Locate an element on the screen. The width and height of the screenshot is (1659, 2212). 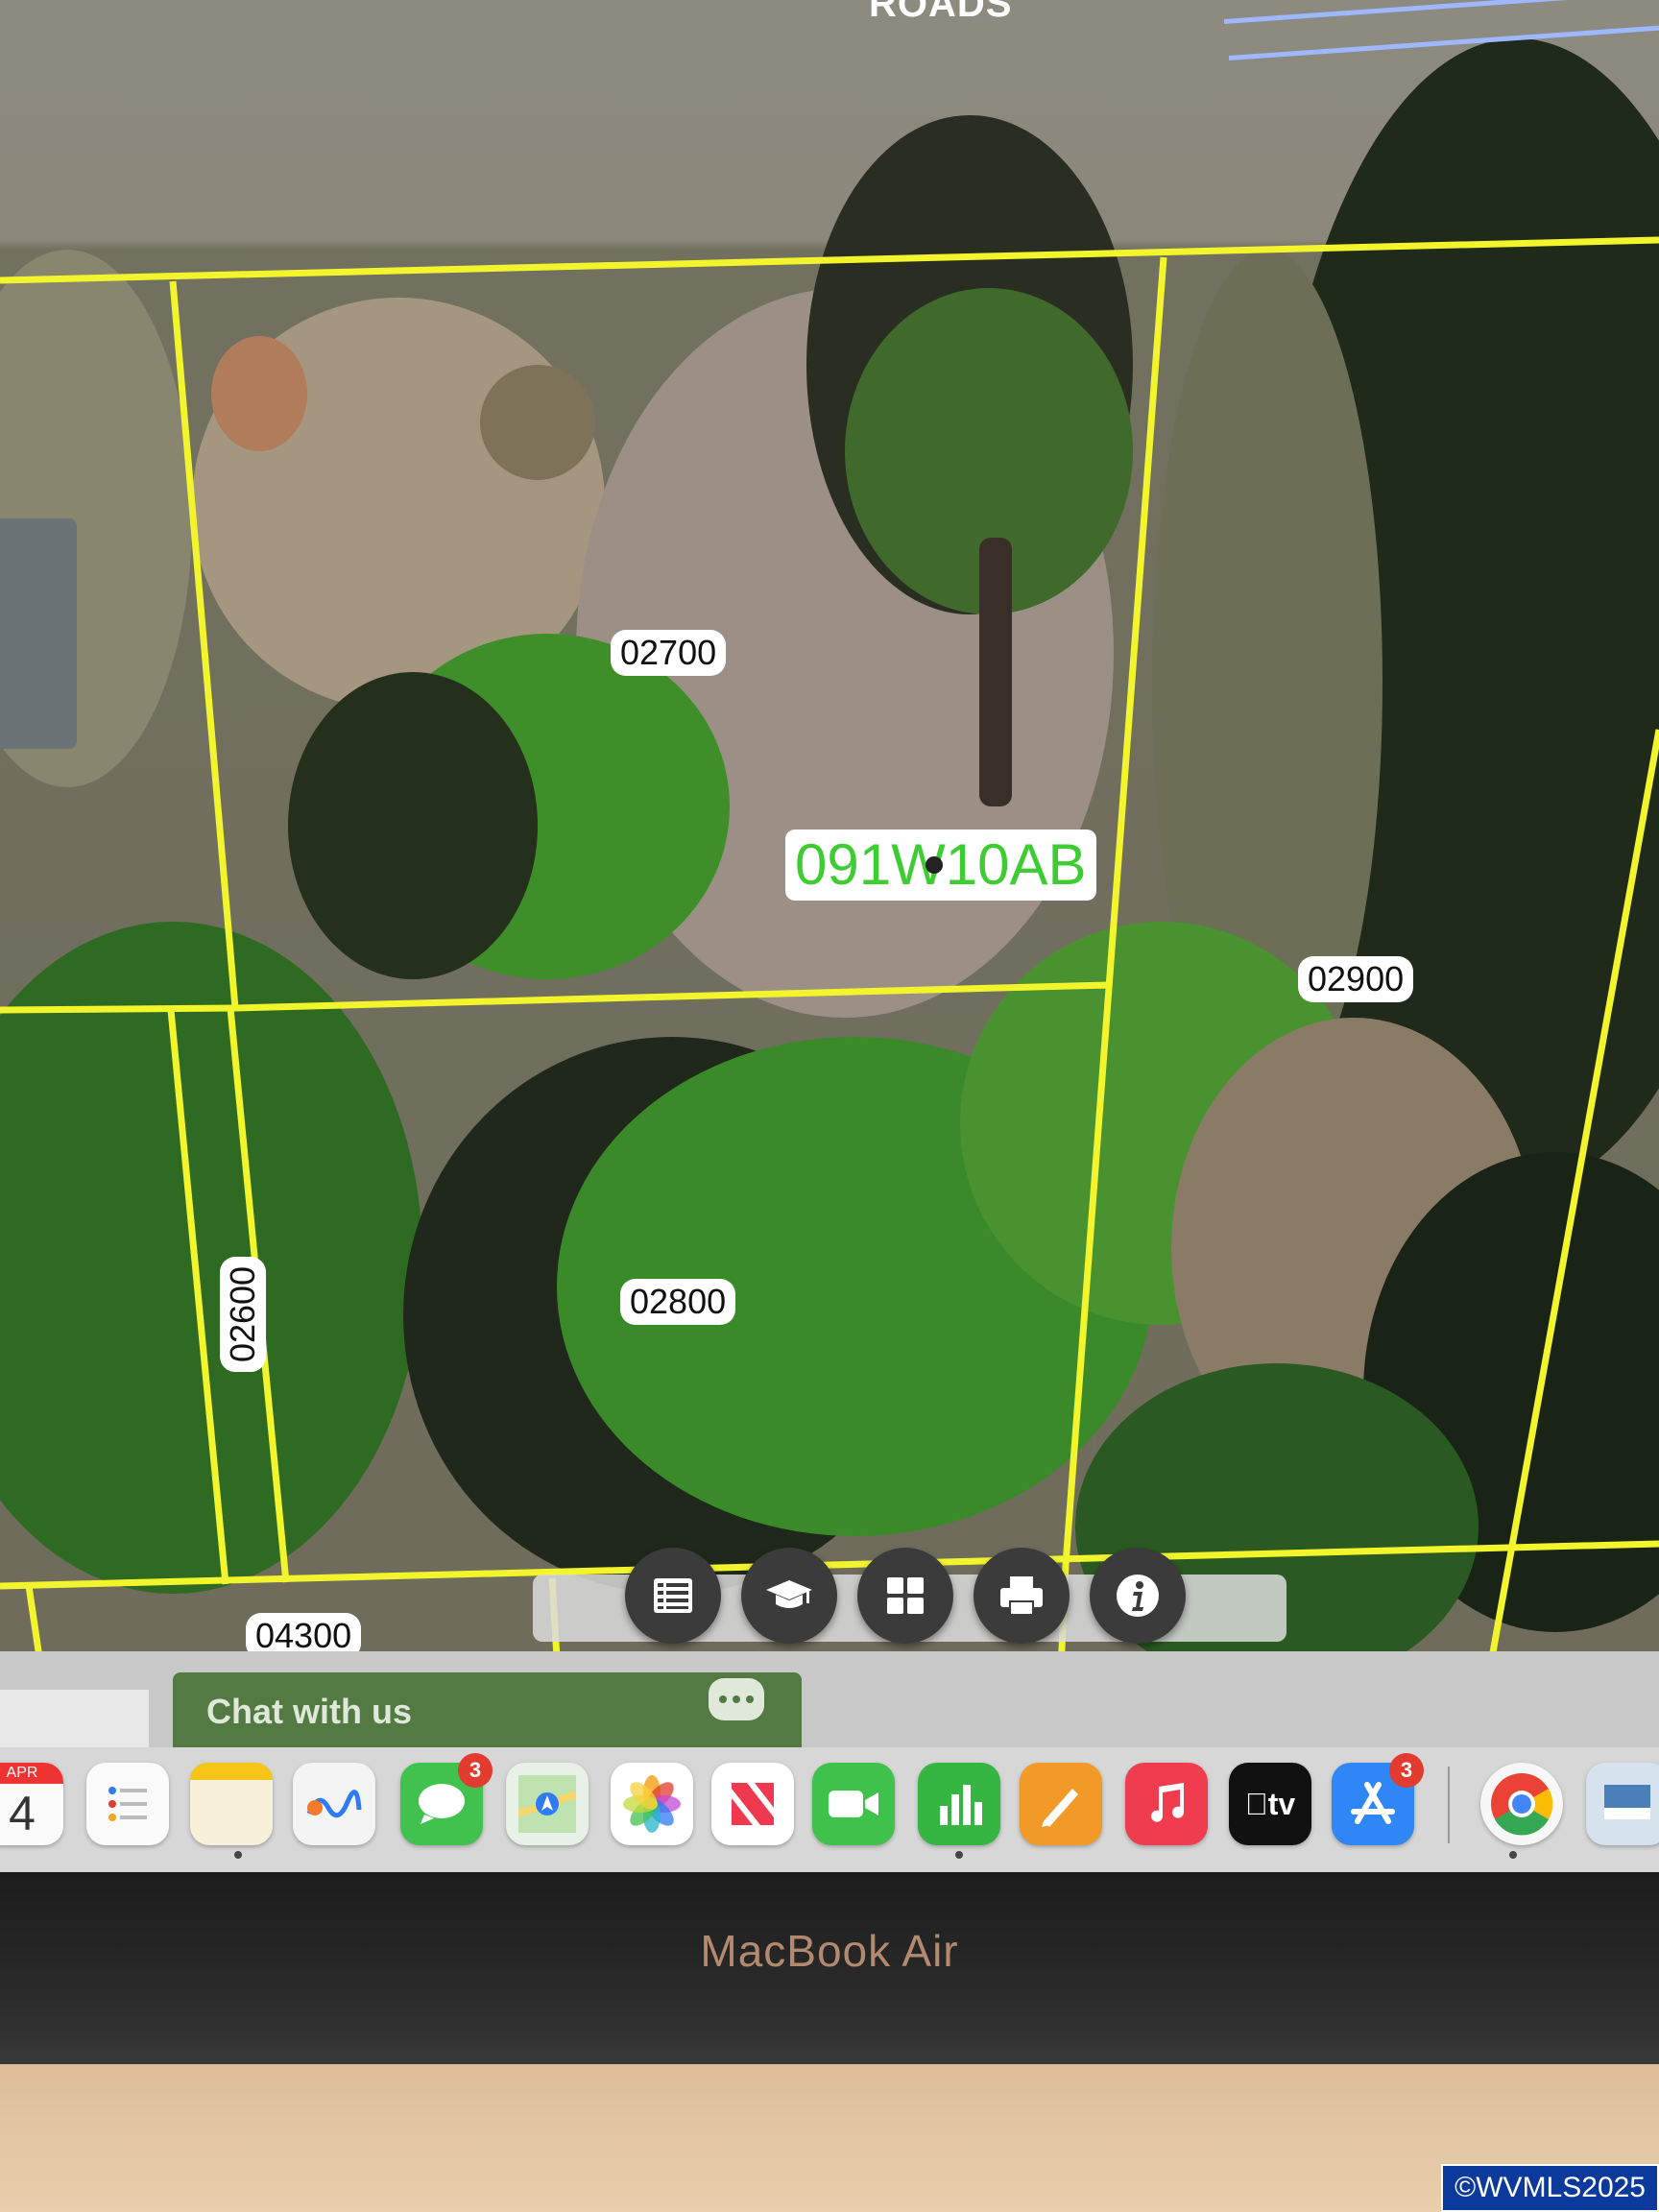
chat-bubble-icon is located at coordinates (737, 1699).